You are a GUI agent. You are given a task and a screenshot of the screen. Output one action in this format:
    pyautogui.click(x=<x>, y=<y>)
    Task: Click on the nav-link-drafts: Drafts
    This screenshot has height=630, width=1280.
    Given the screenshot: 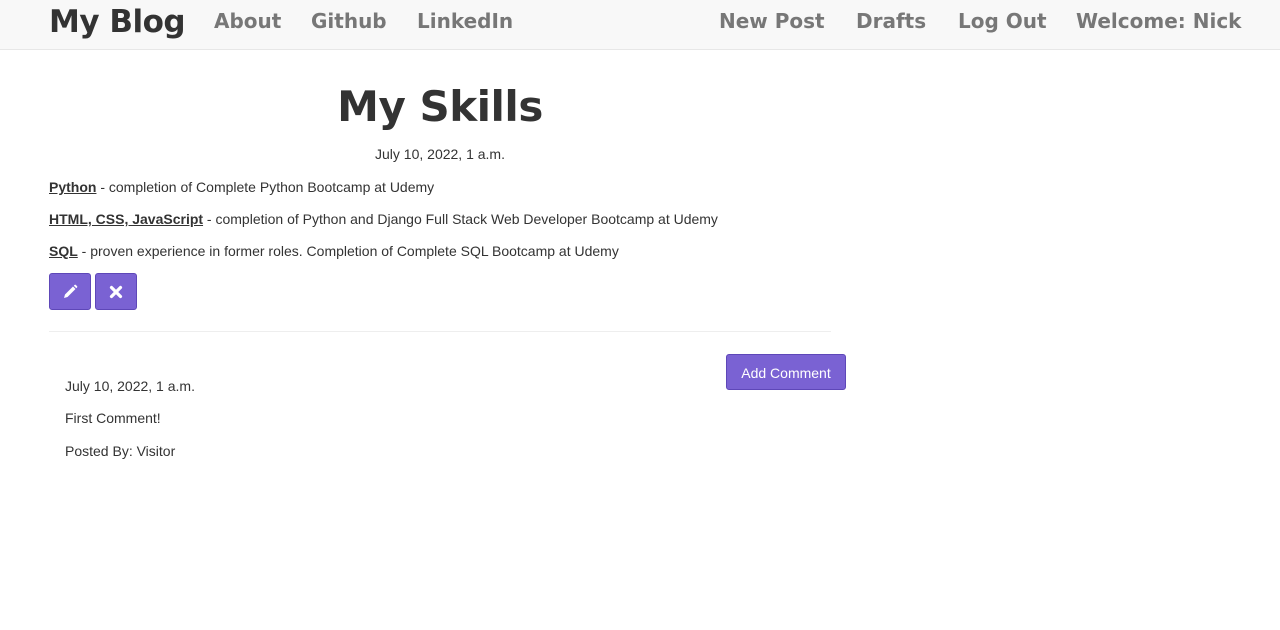 What is the action you would take?
    pyautogui.click(x=891, y=21)
    